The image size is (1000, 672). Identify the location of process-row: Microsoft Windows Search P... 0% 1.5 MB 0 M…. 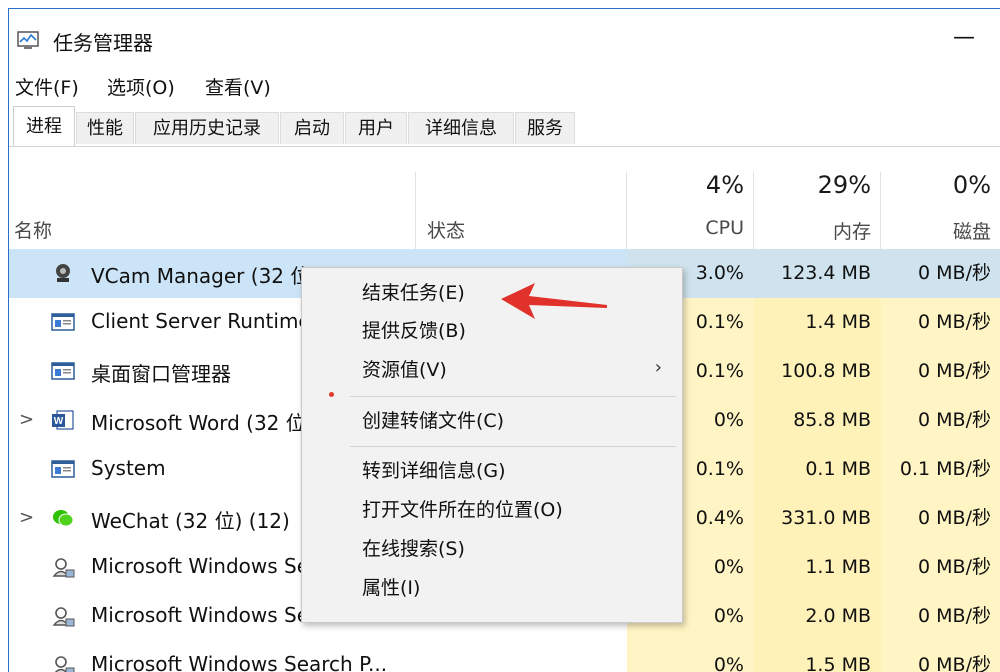
(504, 656).